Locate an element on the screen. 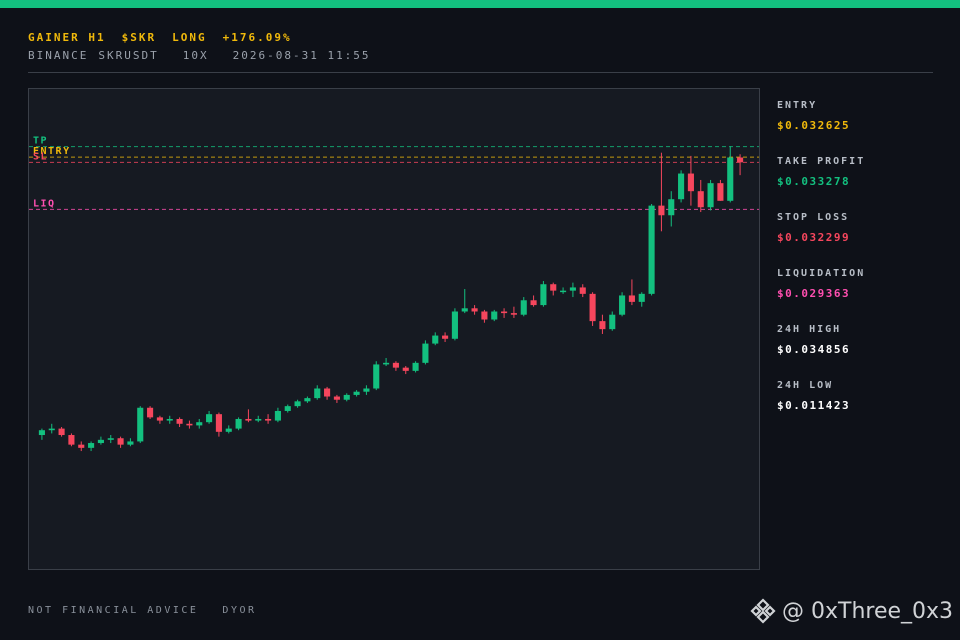 The image size is (960, 640). stat-label: TAKE PROFIT is located at coordinates (821, 161).